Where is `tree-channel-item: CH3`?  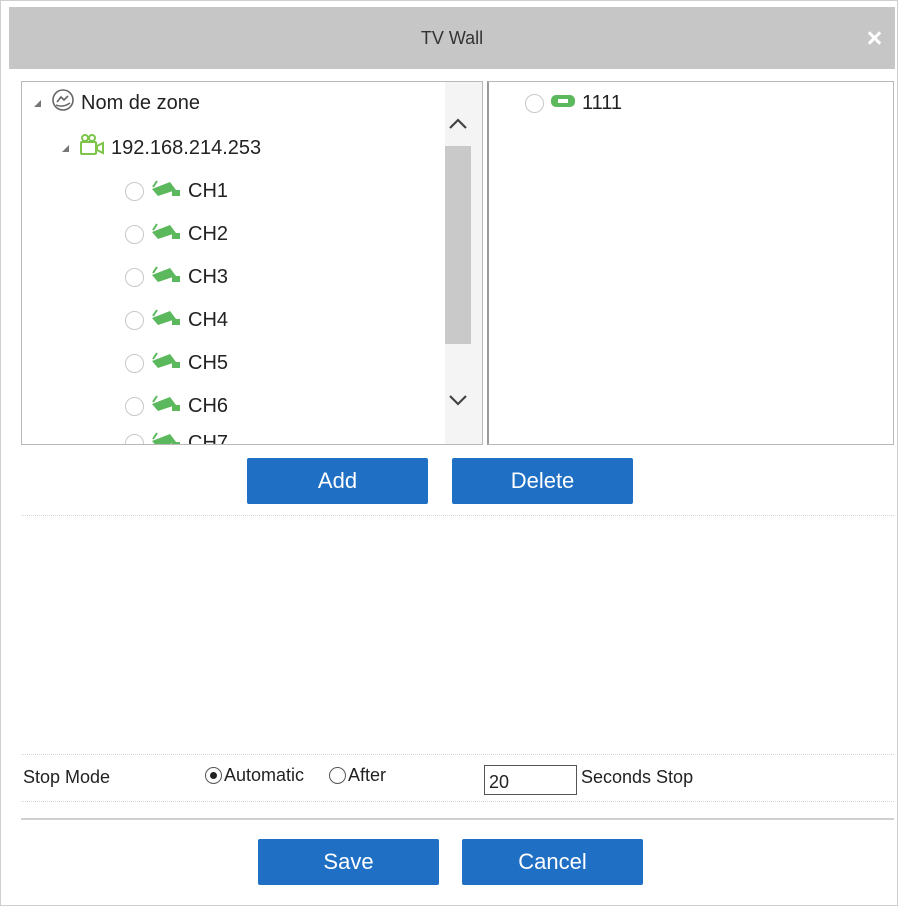
tree-channel-item: CH3 is located at coordinates (176, 277).